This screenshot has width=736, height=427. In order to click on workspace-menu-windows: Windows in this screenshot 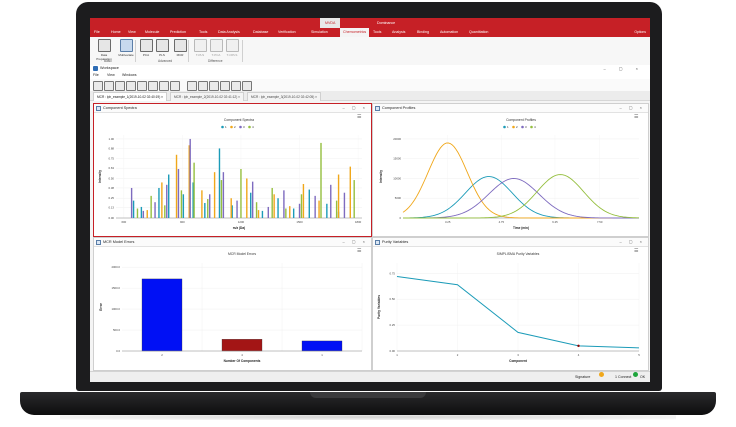, I will do `click(129, 75)`.